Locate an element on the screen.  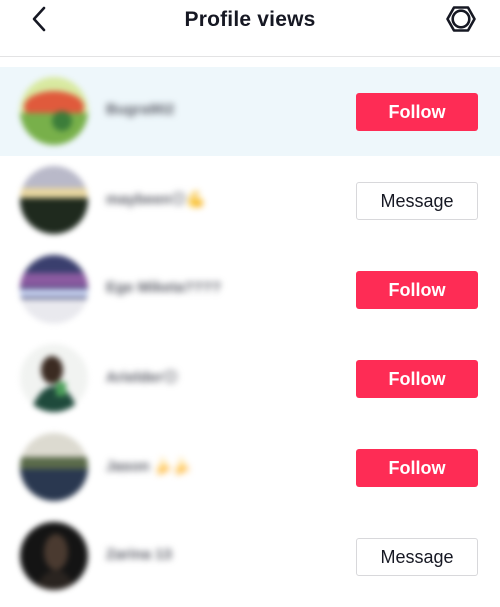
settings-button is located at coordinates (461, 21).